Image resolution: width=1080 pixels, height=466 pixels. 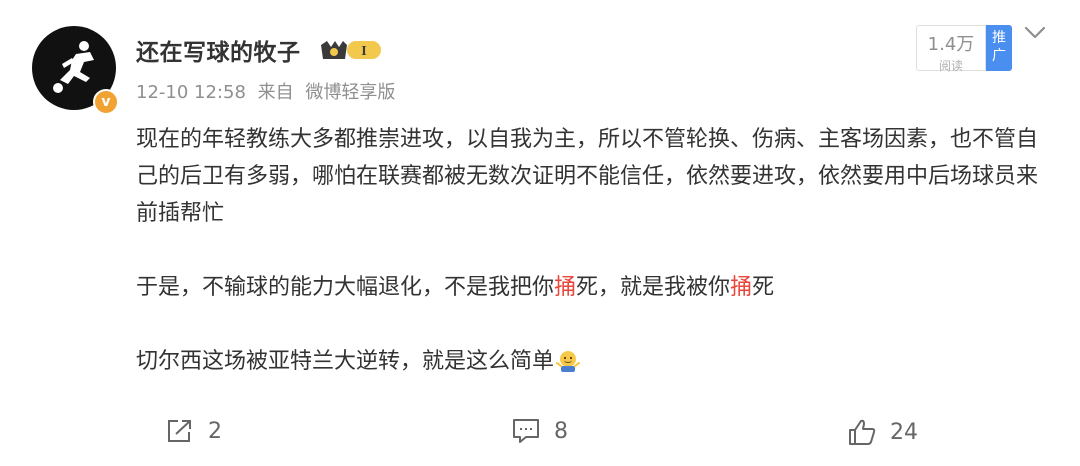 What do you see at coordinates (345, 361) in the screenshot?
I see `para3-text: 切尔西这场被亚特兰大逆转，就是这么简单` at bounding box center [345, 361].